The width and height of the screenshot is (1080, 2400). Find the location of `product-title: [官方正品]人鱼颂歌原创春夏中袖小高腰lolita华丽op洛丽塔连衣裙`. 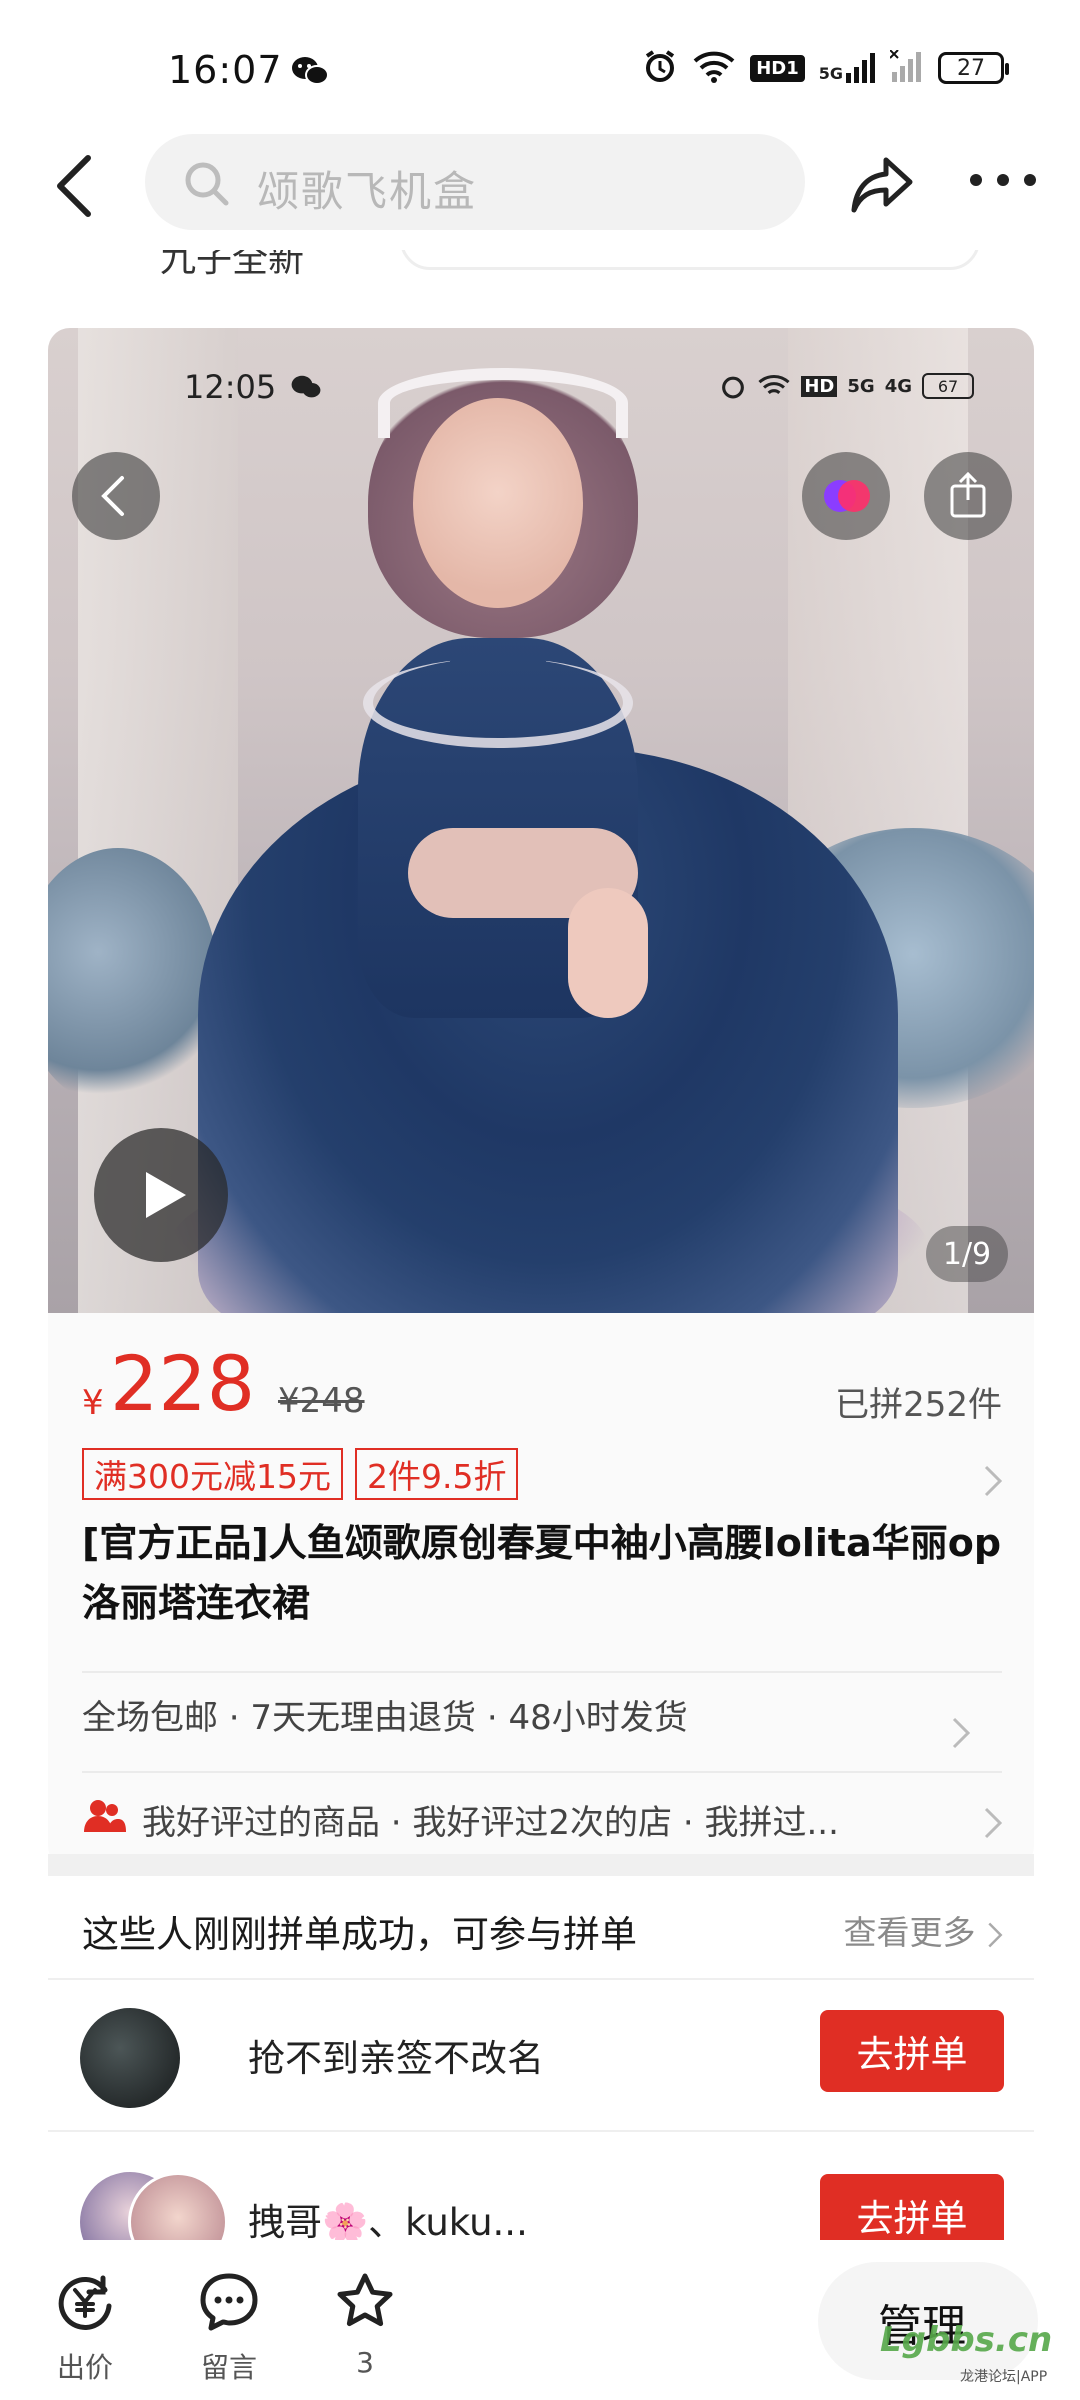

product-title: [官方正品]人鱼颂歌原创春夏中袖小高腰lolita华丽op洛丽塔连衣裙 is located at coordinates (542, 1573).